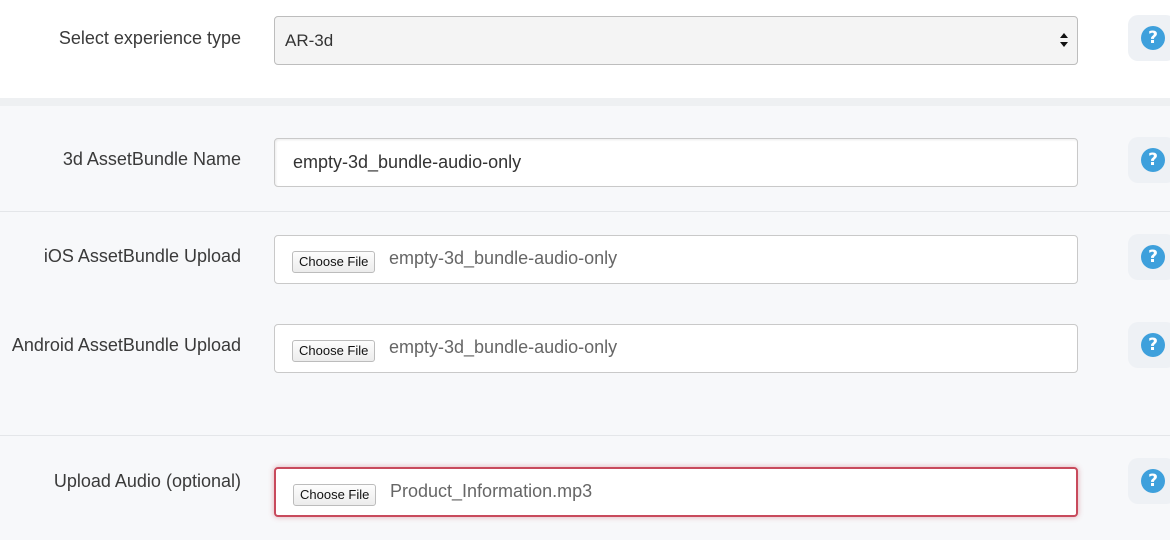 The image size is (1170, 540). I want to click on select-arrows-icon, so click(1064, 40).